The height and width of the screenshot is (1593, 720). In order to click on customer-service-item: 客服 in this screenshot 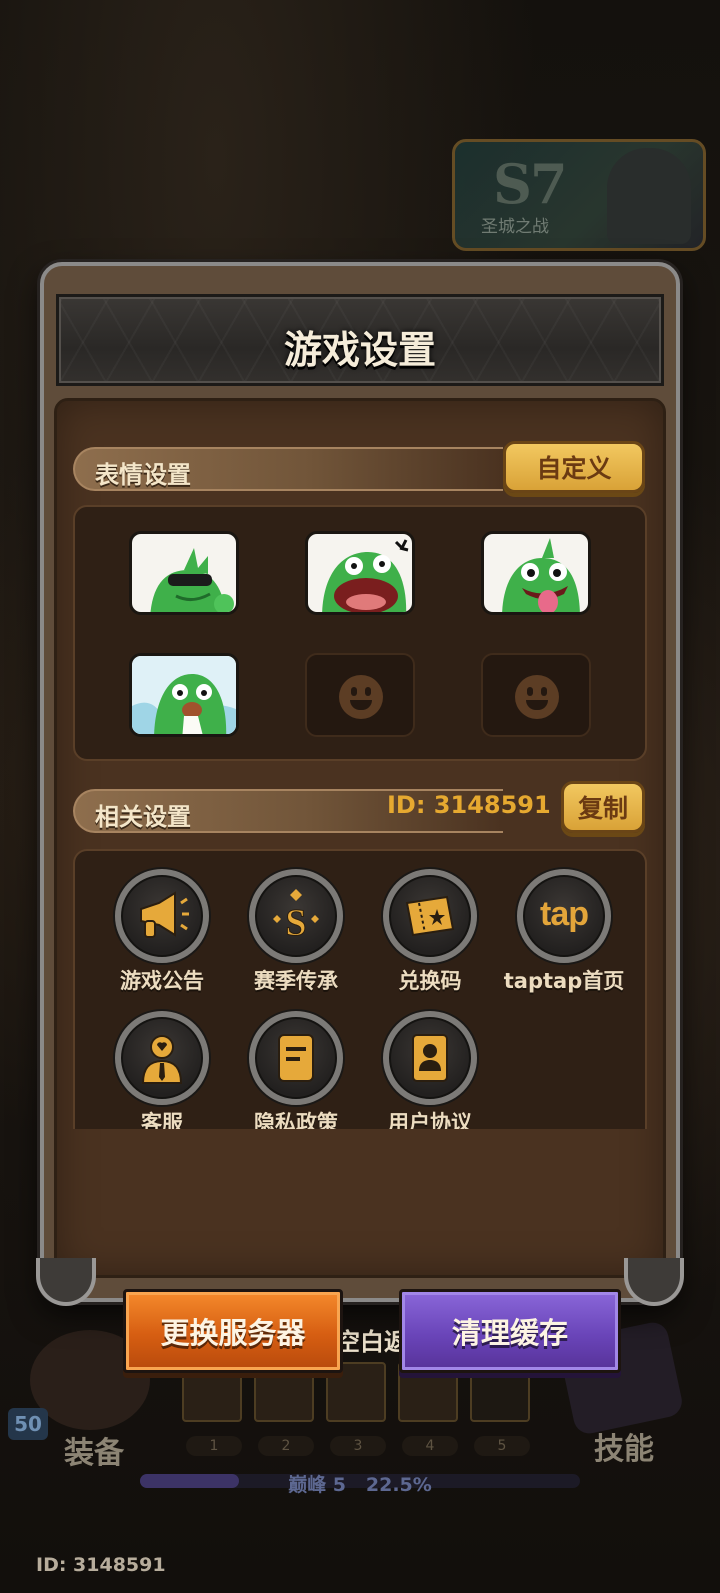, I will do `click(162, 1070)`.